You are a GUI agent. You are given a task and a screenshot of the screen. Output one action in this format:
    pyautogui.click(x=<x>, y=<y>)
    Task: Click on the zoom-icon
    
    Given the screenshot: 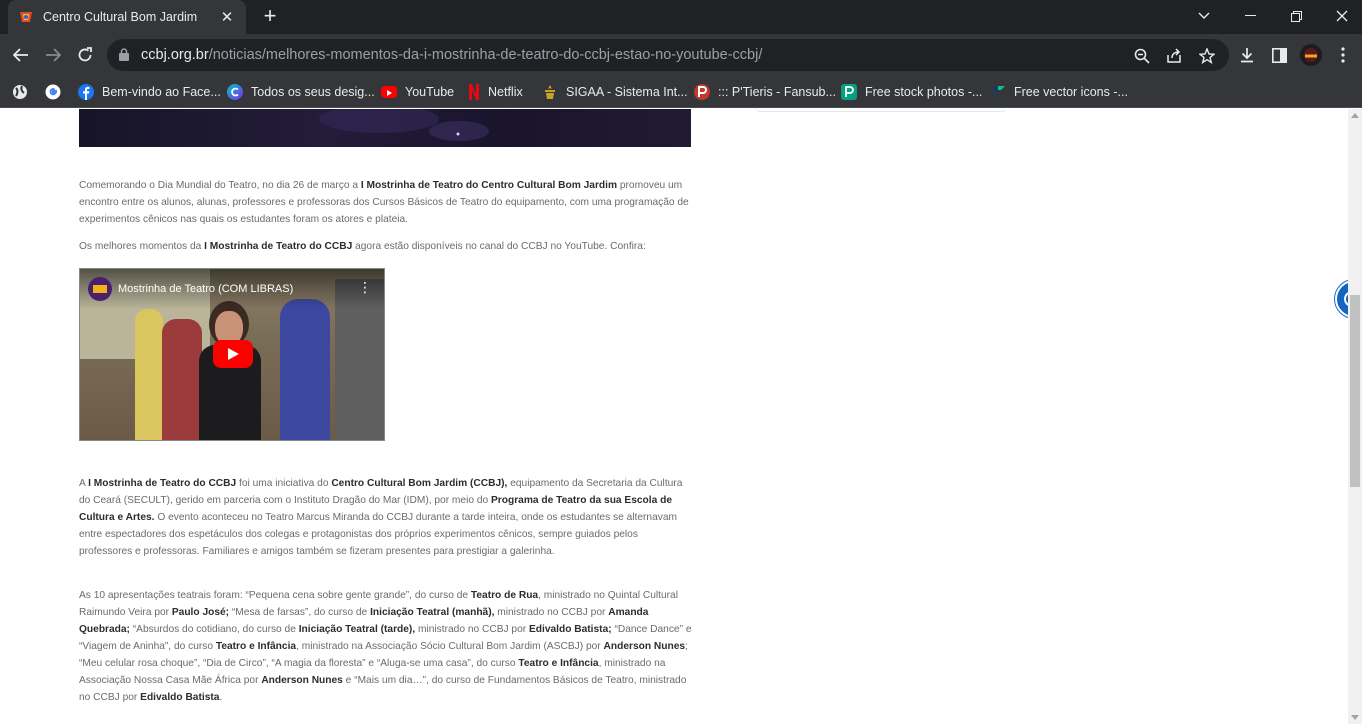 What is the action you would take?
    pyautogui.click(x=1142, y=56)
    